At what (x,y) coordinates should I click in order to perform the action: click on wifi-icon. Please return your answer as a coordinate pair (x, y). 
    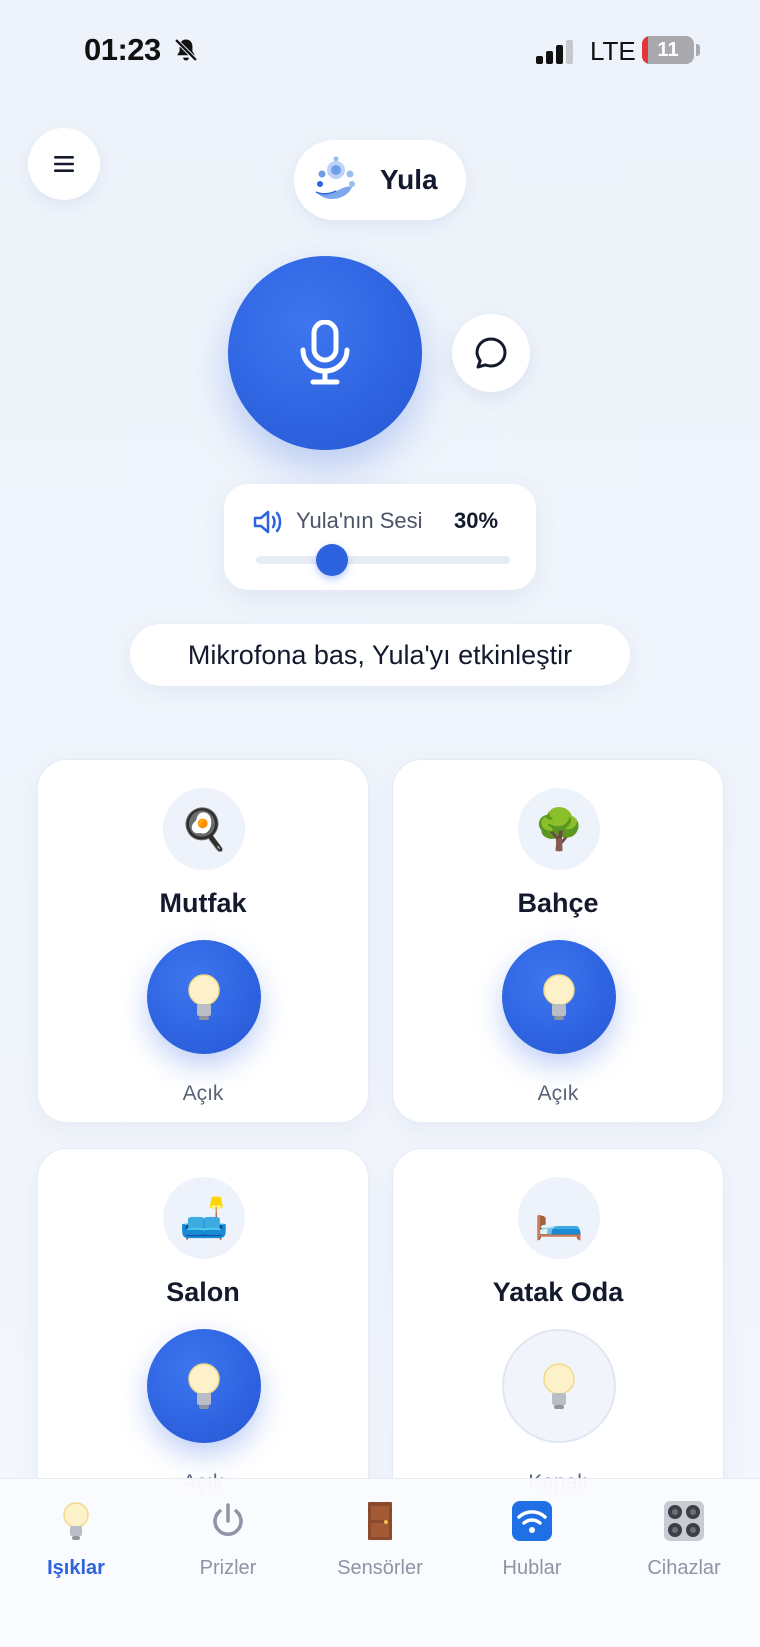
    Looking at the image, I should click on (532, 1521).